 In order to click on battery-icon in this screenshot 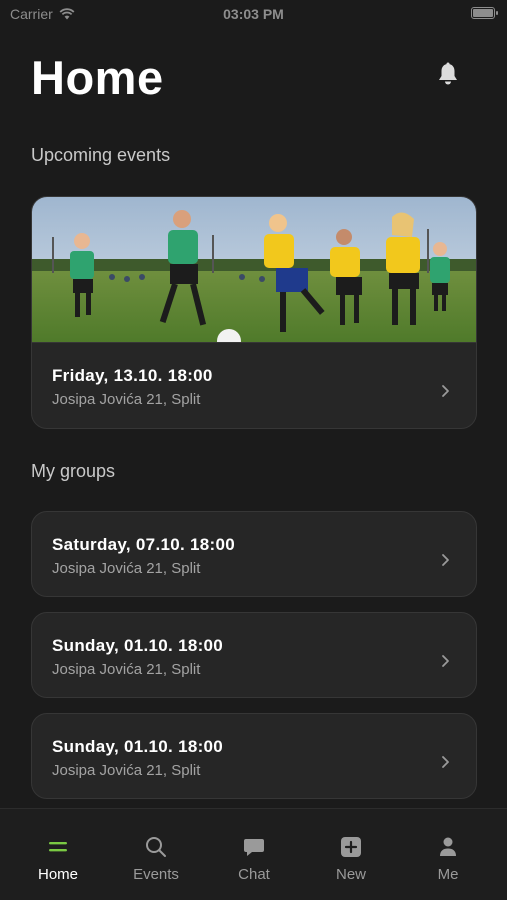, I will do `click(484, 13)`.